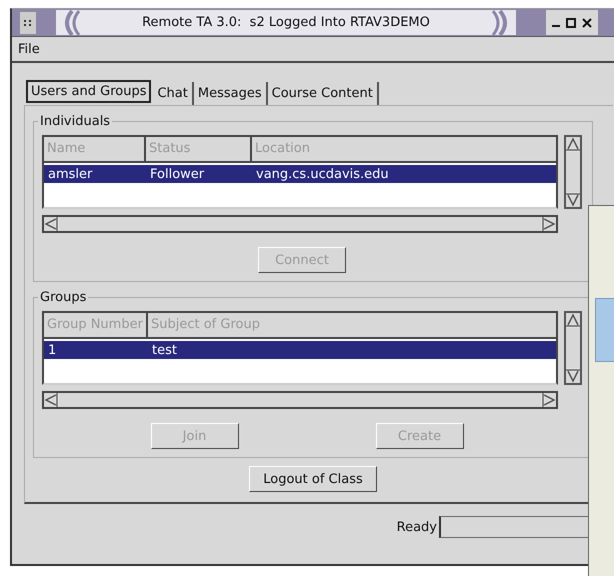 The height and width of the screenshot is (576, 614). Describe the element at coordinates (322, 174) in the screenshot. I see `table-cell-text: vang.cs.ucdavis.edu` at that location.